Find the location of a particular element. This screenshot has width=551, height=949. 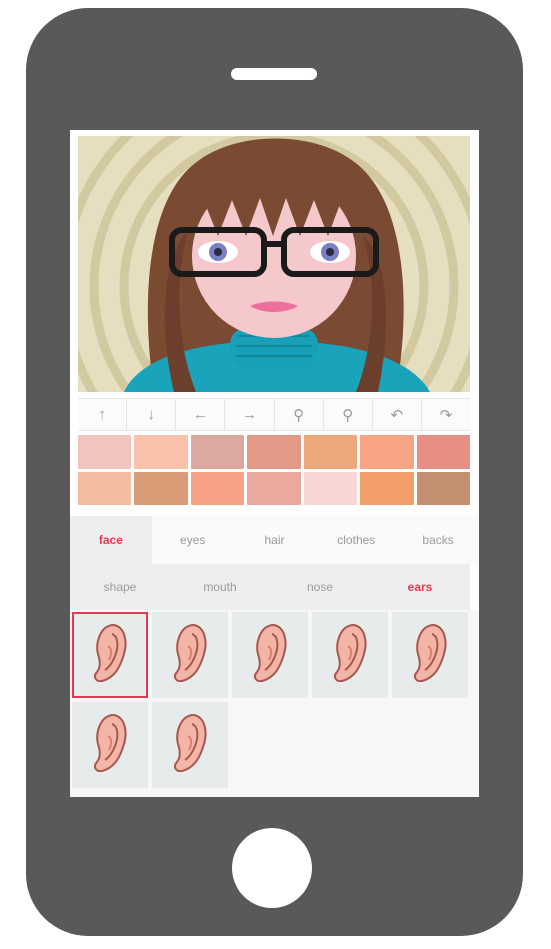

zoom-out-button: ⚲ is located at coordinates (299, 414).